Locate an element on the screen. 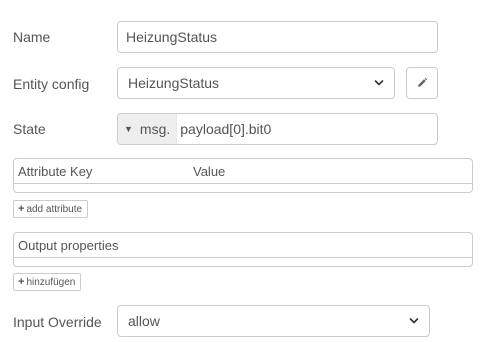  output-properties-title: Output properties is located at coordinates (68, 245).